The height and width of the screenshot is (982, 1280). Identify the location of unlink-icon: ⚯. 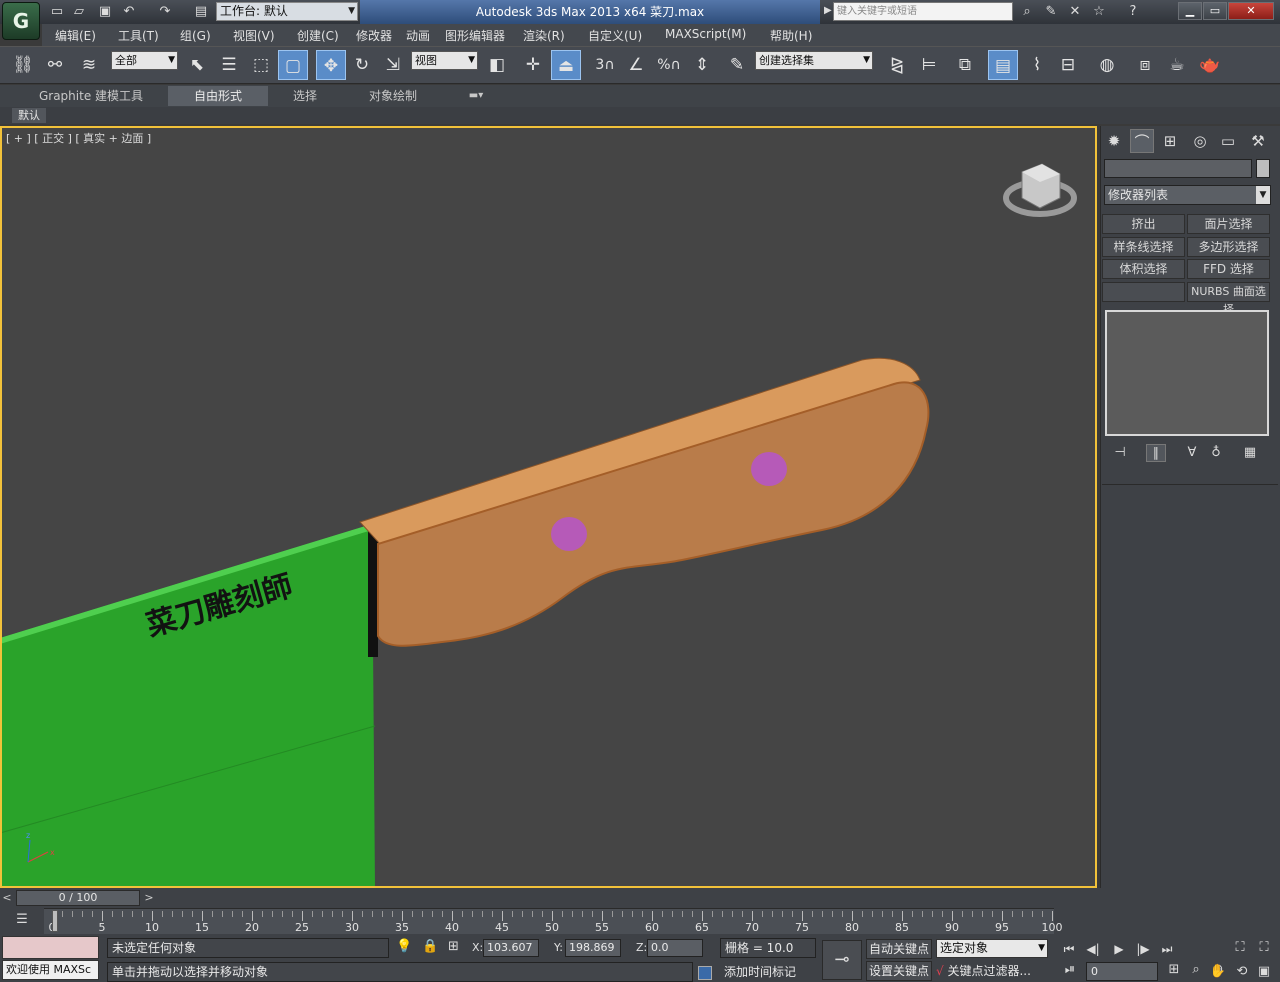
(55, 65).